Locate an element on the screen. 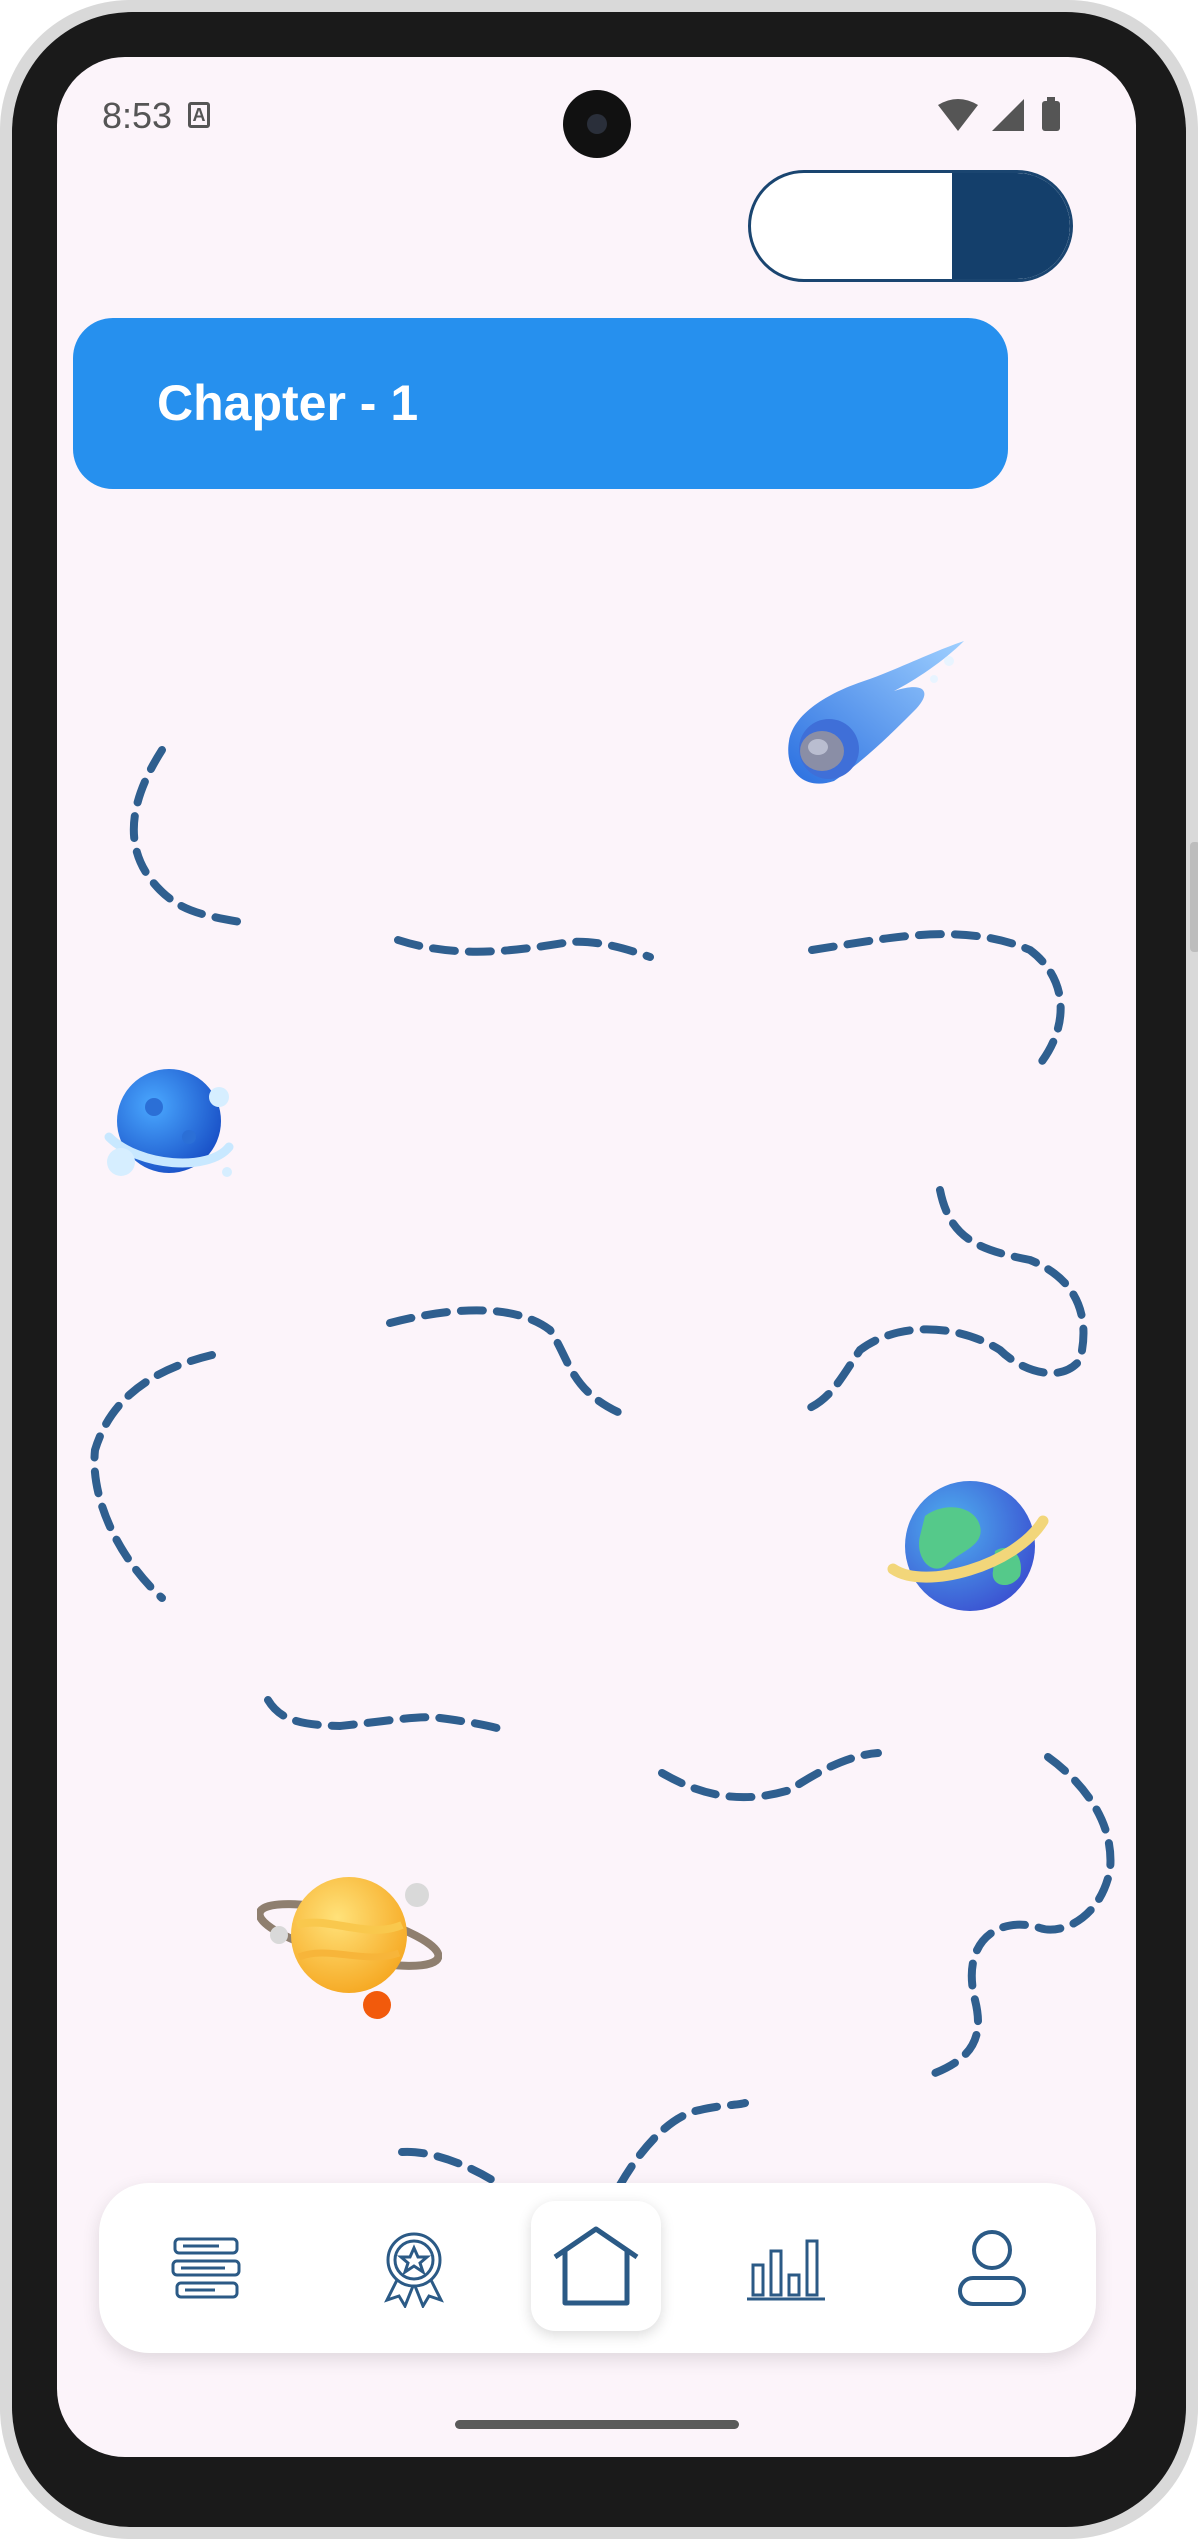 This screenshot has height=2539, width=1198. library-icon is located at coordinates (206, 2268).